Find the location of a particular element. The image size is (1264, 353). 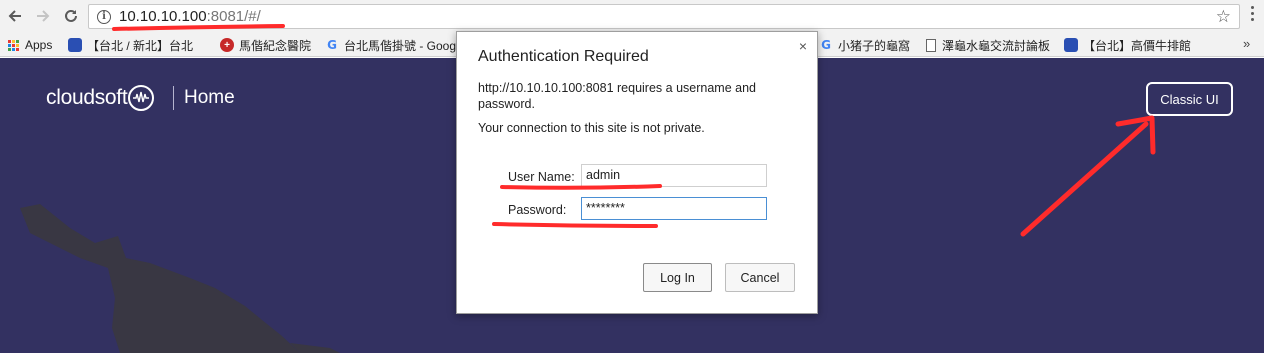

dialog-title: Authentication Required is located at coordinates (563, 56).